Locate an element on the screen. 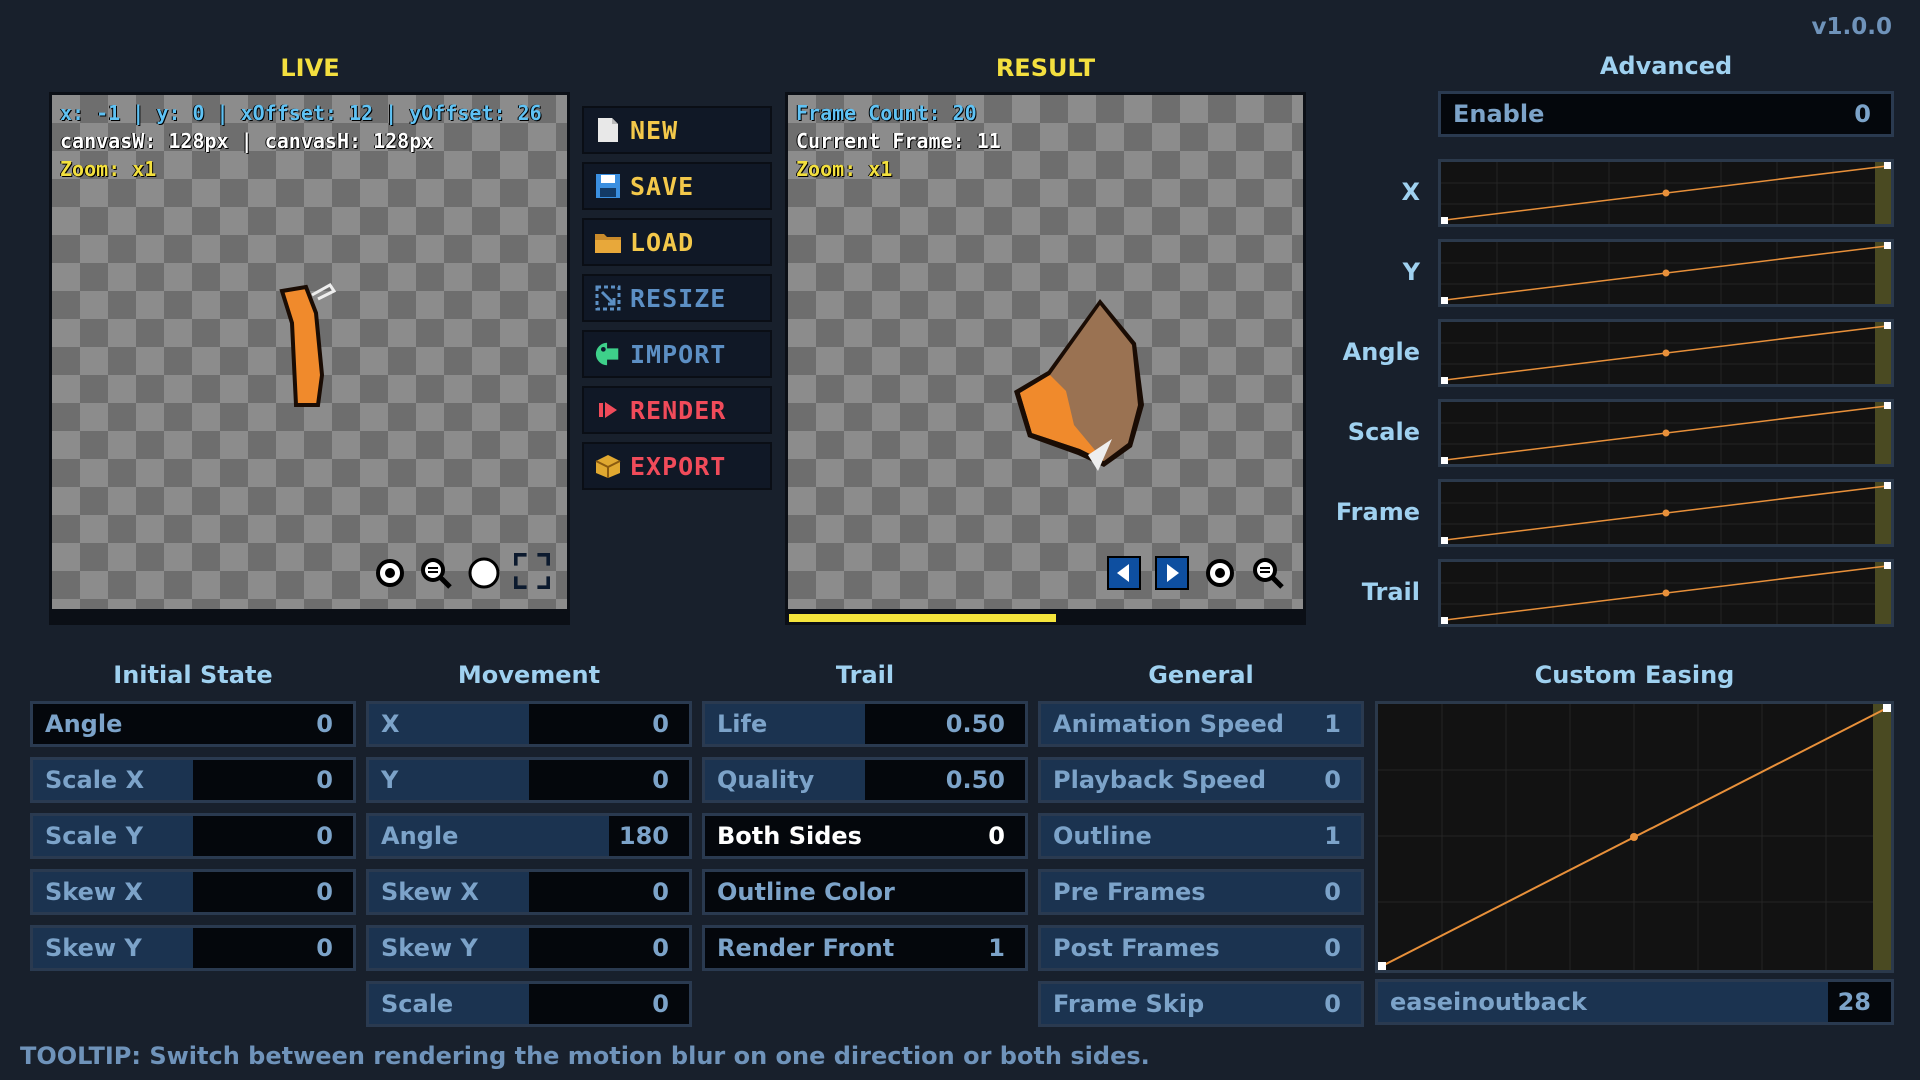 This screenshot has height=1080, width=1920. playback-progress-track is located at coordinates (1045, 618).